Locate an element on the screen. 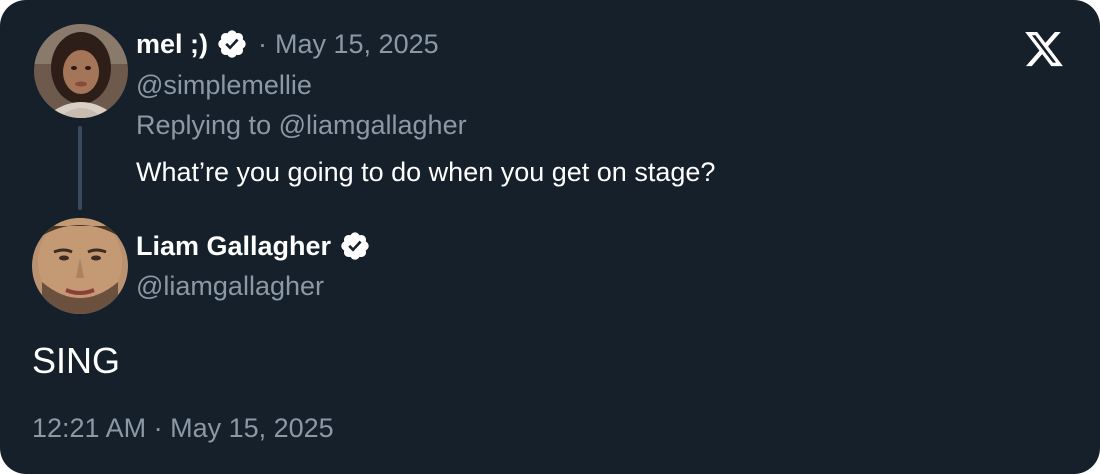  tweet-display-name: Liam Gallagher is located at coordinates (233, 246).